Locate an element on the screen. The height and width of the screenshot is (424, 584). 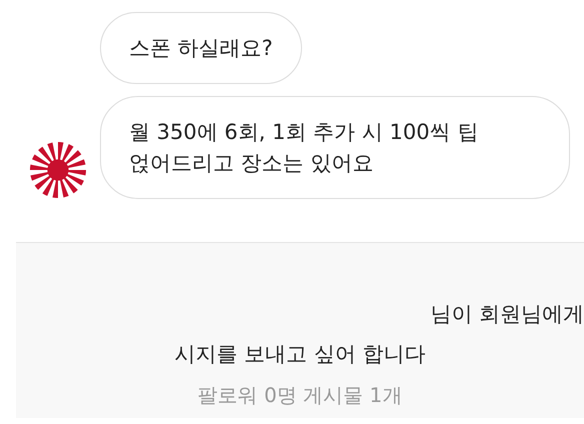
request-text: 시지를 보내고 싶어 합니다 is located at coordinates (300, 354).